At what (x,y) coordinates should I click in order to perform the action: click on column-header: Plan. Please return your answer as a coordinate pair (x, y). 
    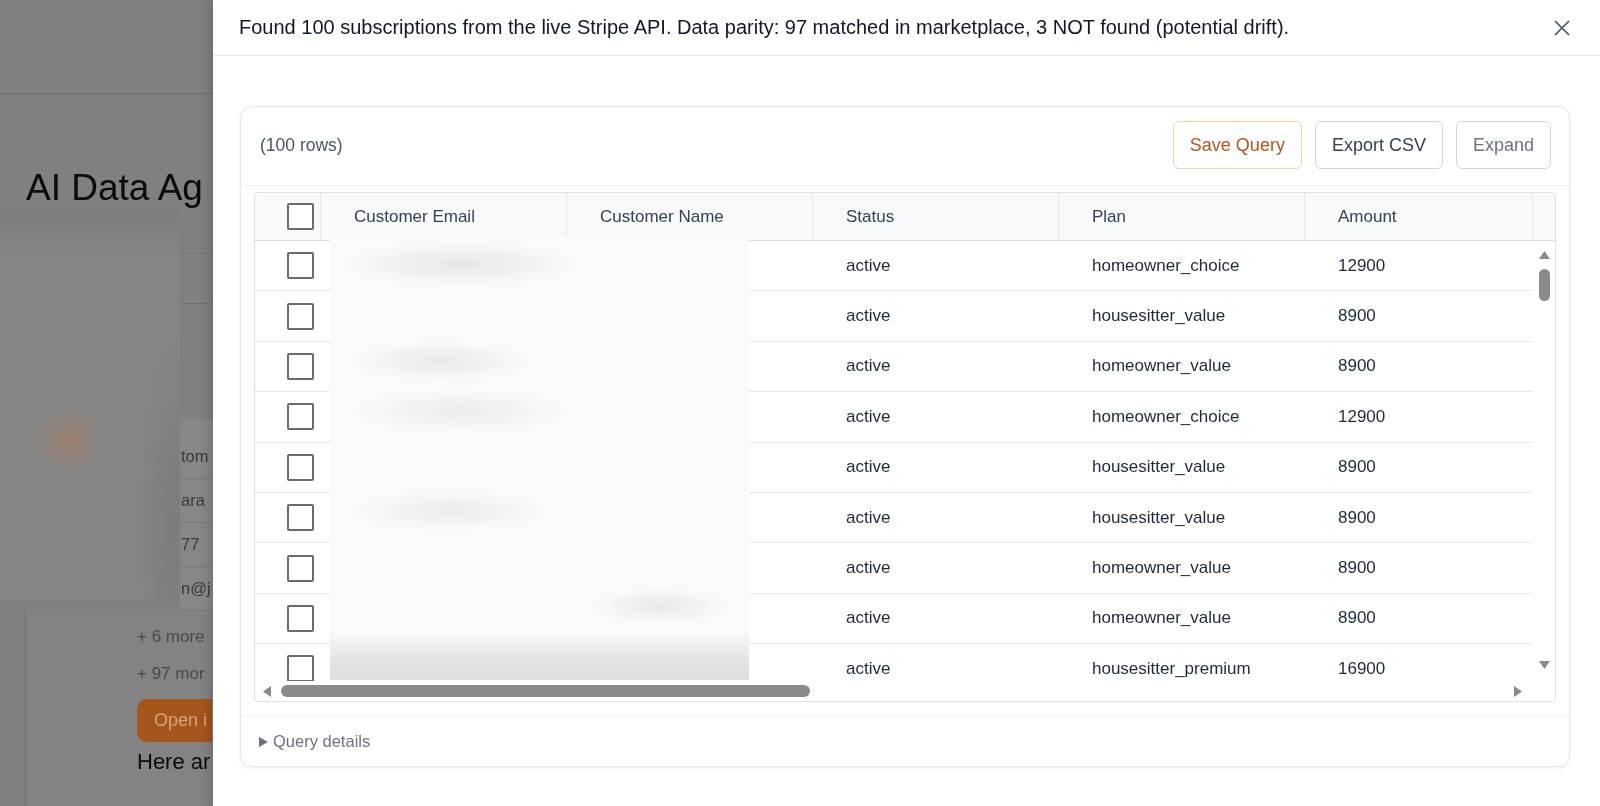
    Looking at the image, I should click on (1109, 216).